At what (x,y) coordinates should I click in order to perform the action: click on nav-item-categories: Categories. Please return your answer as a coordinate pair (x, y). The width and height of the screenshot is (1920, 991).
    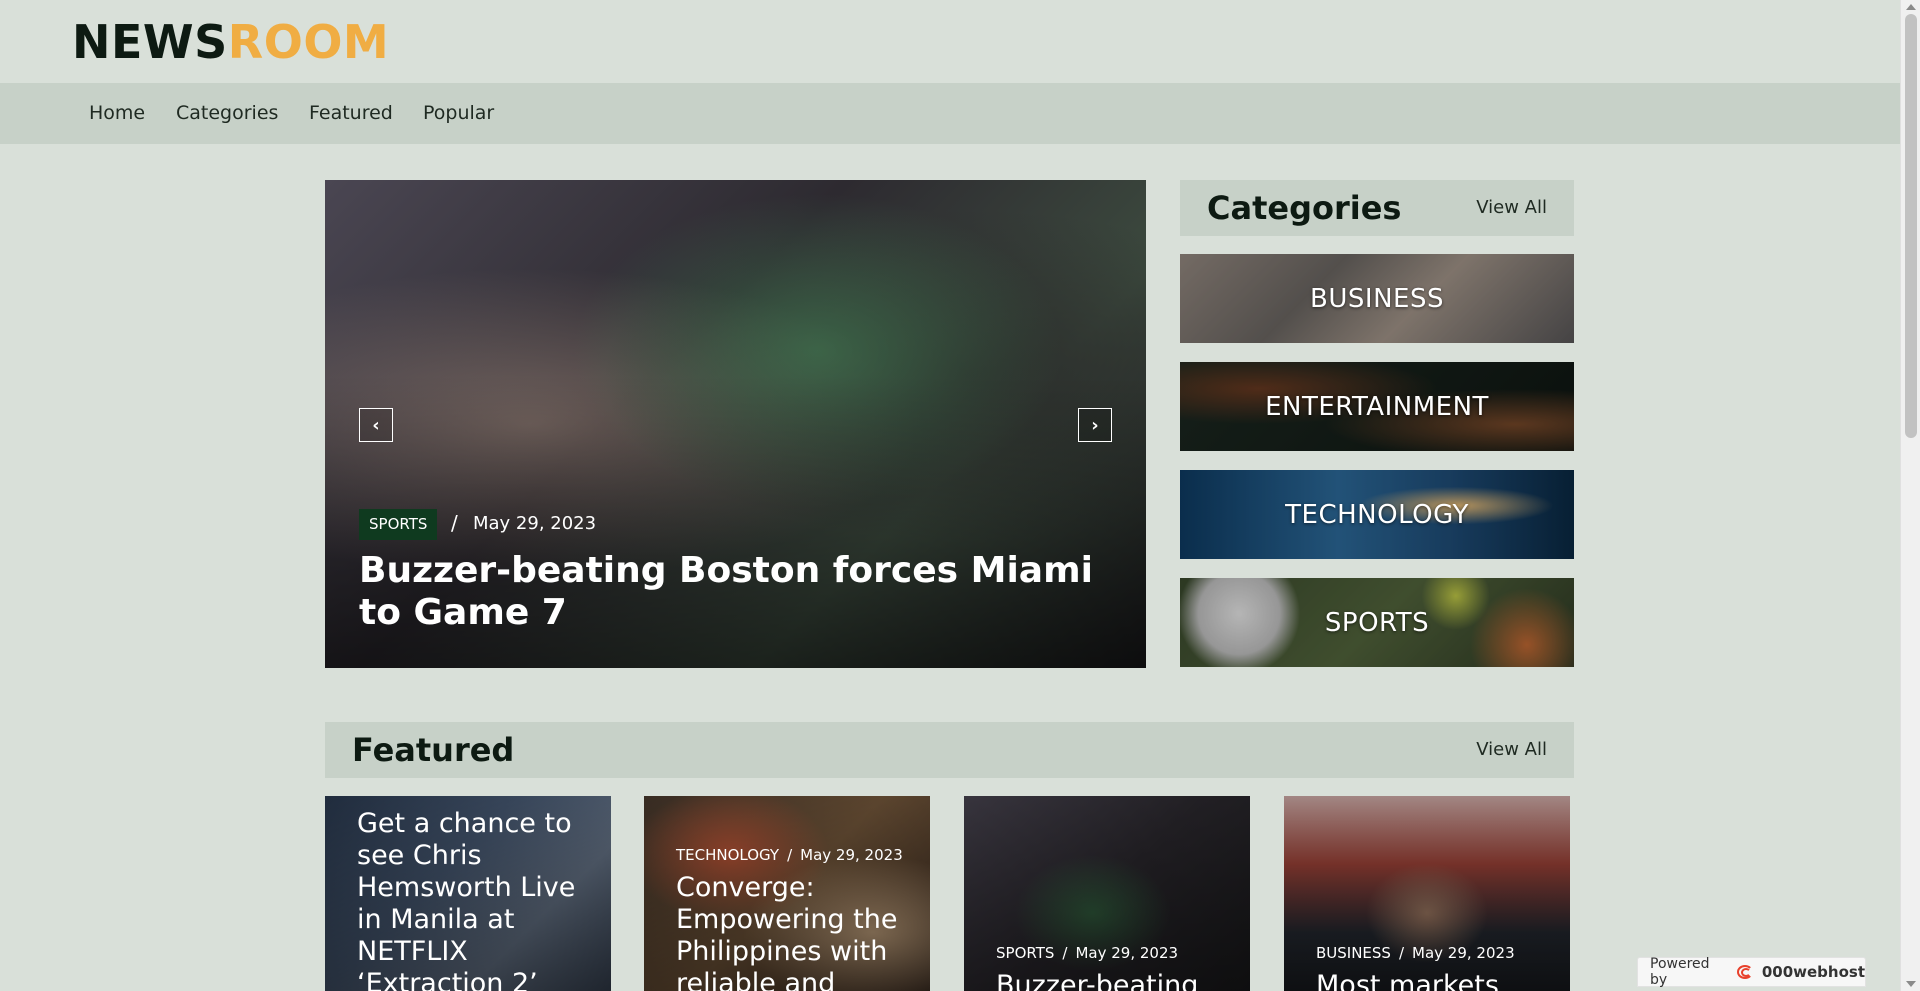
    Looking at the image, I should click on (227, 113).